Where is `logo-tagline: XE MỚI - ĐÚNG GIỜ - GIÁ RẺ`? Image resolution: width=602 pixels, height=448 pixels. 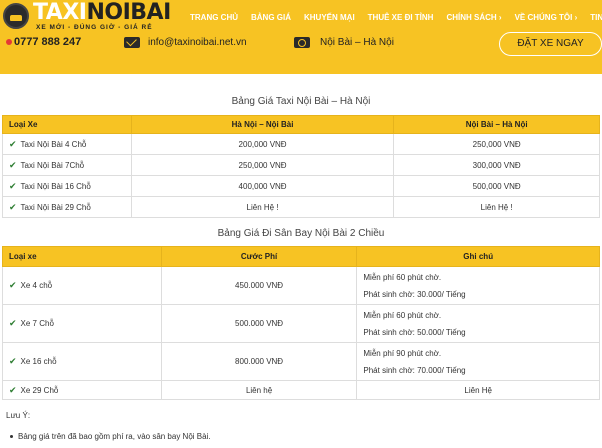 logo-tagline: XE MỚI - ĐÚNG GIỜ - GIÁ RẺ is located at coordinates (94, 27).